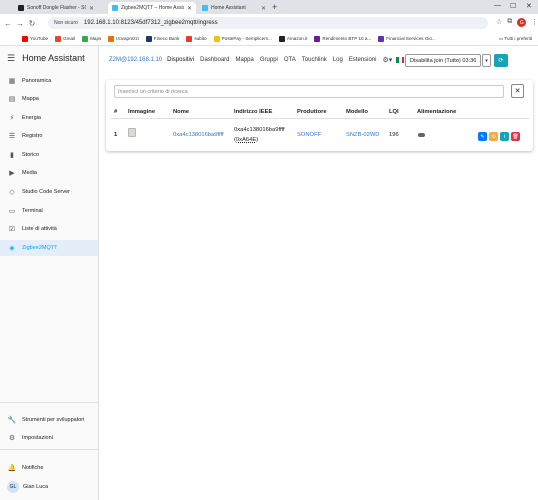 This screenshot has width=538, height=500. What do you see at coordinates (123, 38) in the screenshot?
I see `bookmark-trovaprezzi: trovaprezzi` at bounding box center [123, 38].